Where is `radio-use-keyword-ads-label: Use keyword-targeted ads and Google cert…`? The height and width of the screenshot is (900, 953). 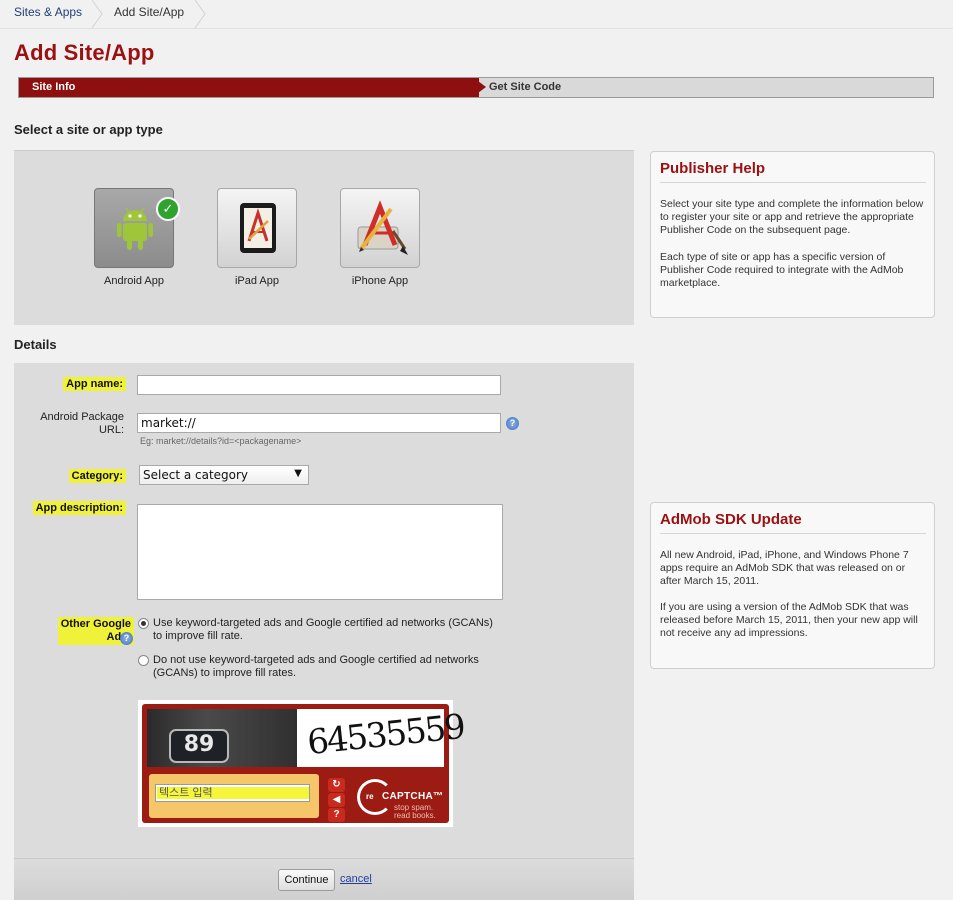 radio-use-keyword-ads-label: Use keyword-targeted ads and Google cert… is located at coordinates (323, 629).